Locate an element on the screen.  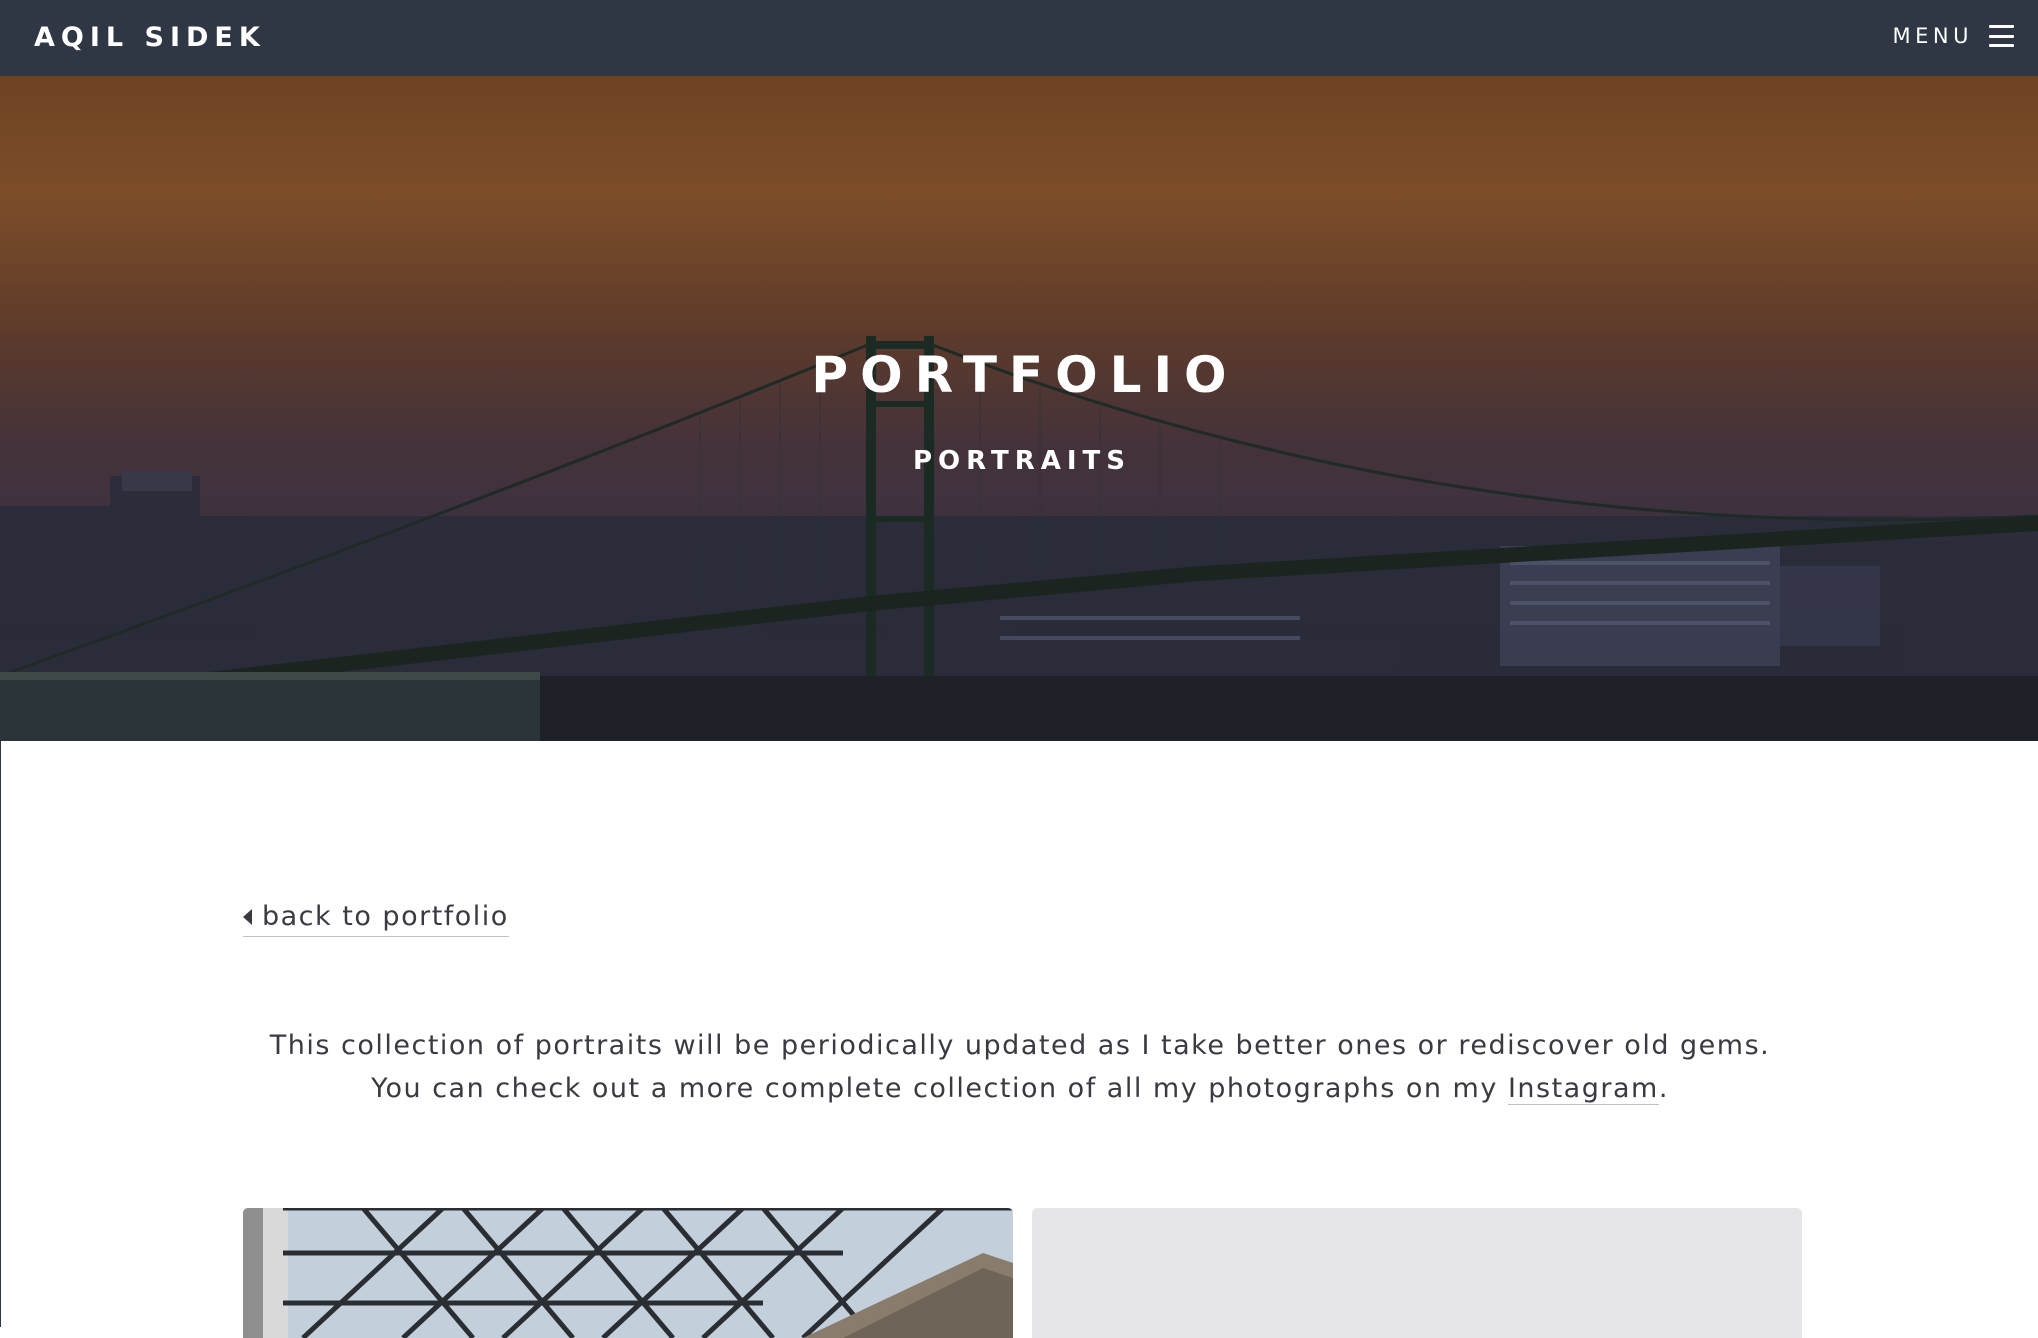
gallery-photo-overcast is located at coordinates (1417, 1273).